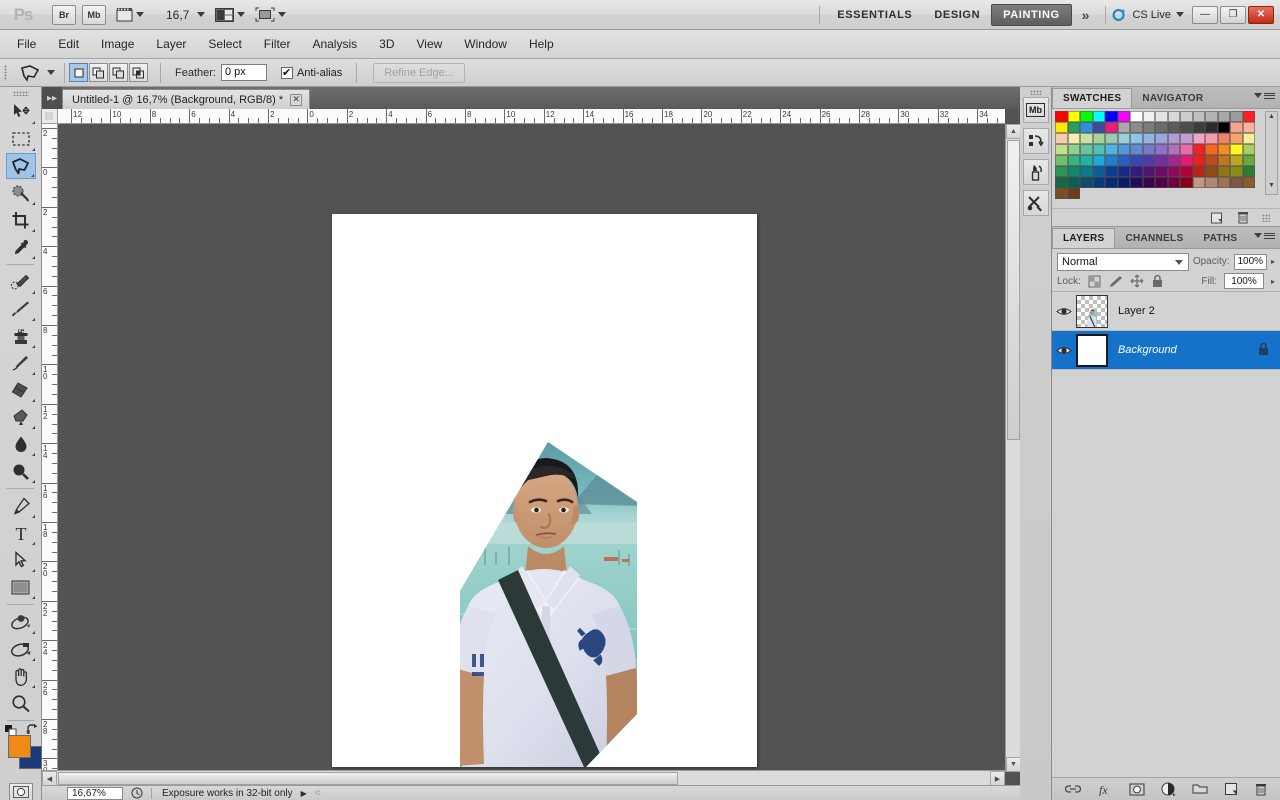 This screenshot has height=800, width=1280. Describe the element at coordinates (1115, 281) in the screenshot. I see `lock-image-pixels-icon` at that location.